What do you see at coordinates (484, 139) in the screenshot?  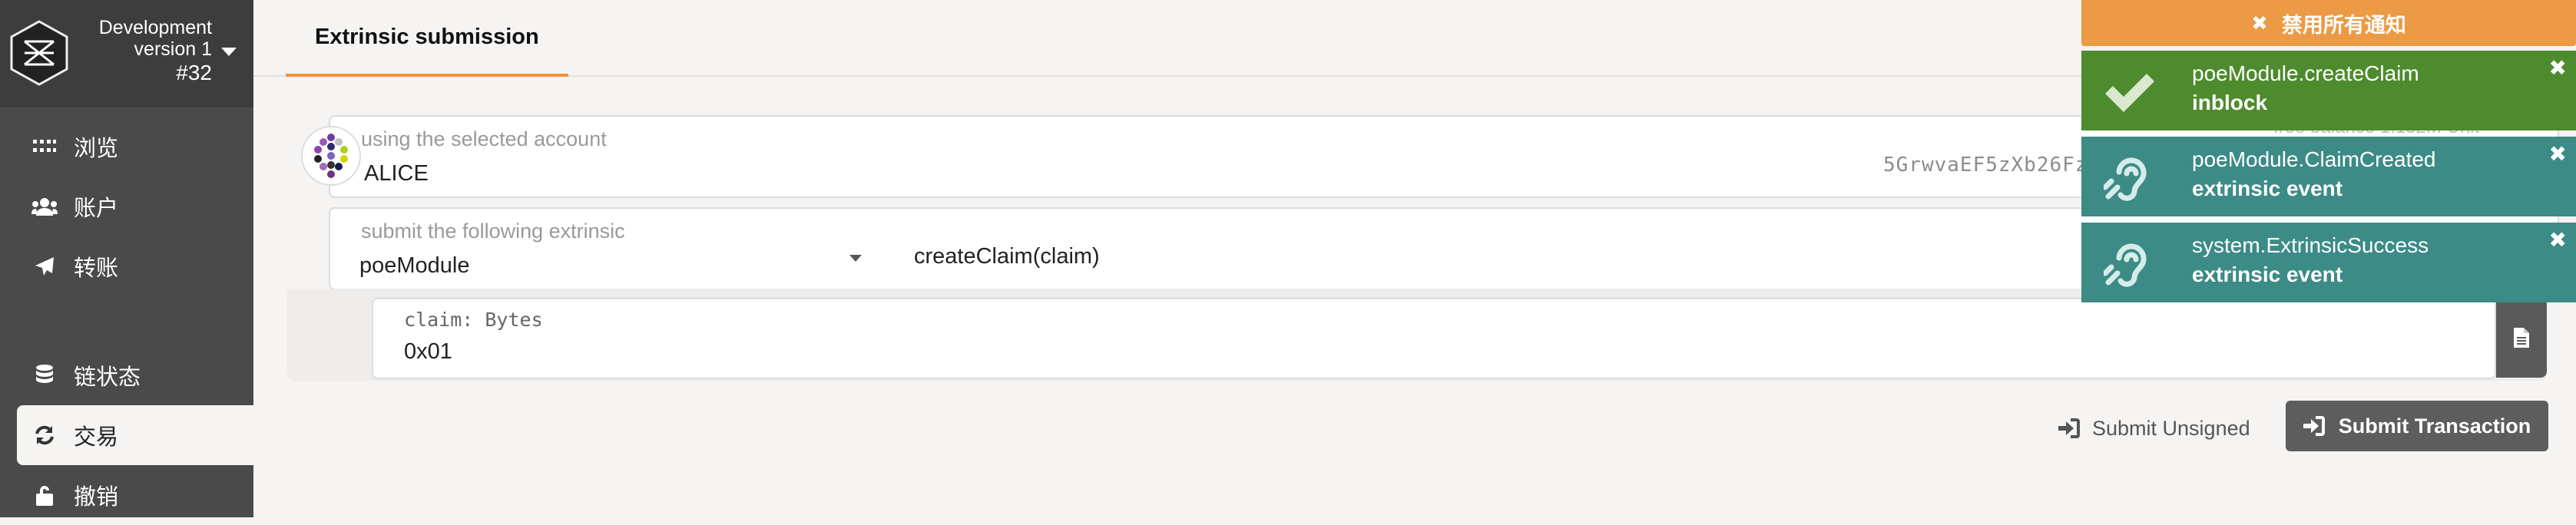 I see `account-label: using the selected account` at bounding box center [484, 139].